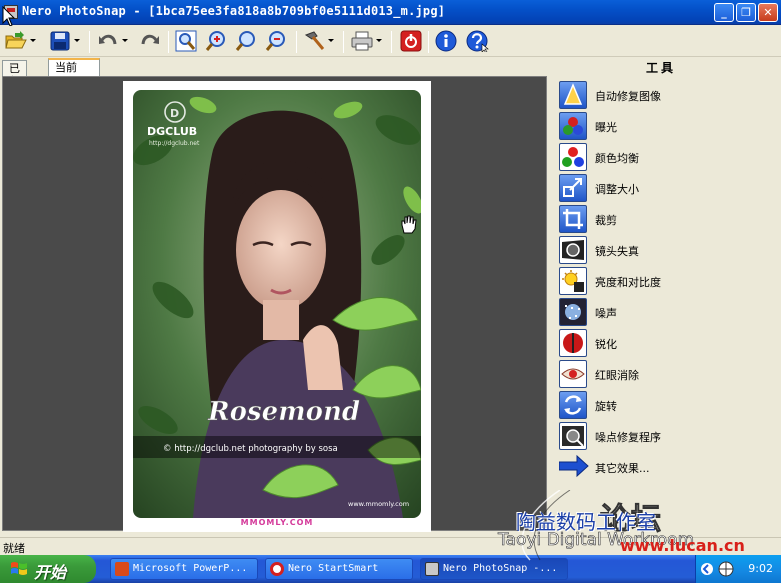 The height and width of the screenshot is (583, 781). Describe the element at coordinates (573, 126) in the screenshot. I see `exposure-icon` at that location.